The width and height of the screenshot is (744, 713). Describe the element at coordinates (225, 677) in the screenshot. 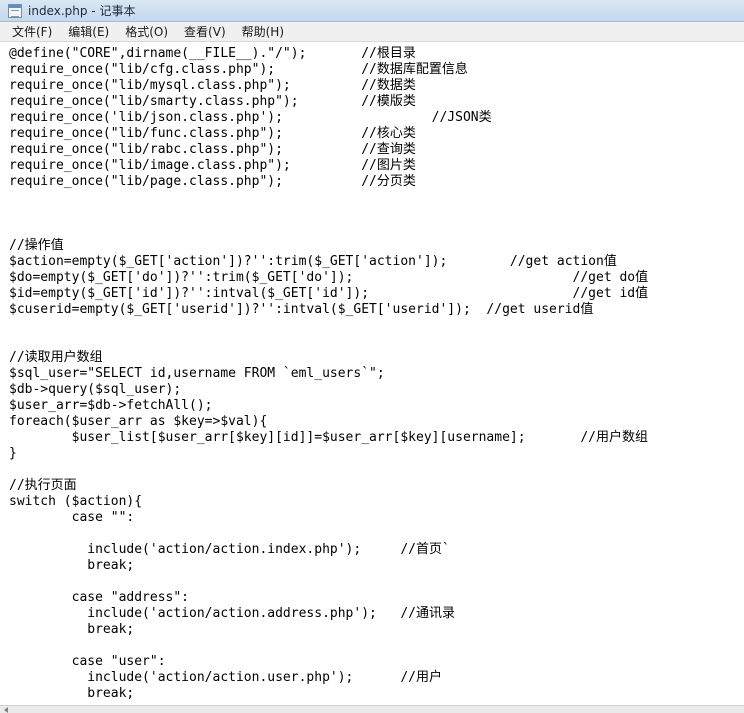

I see `code-line: include('action/action.user.php'); //用户` at that location.